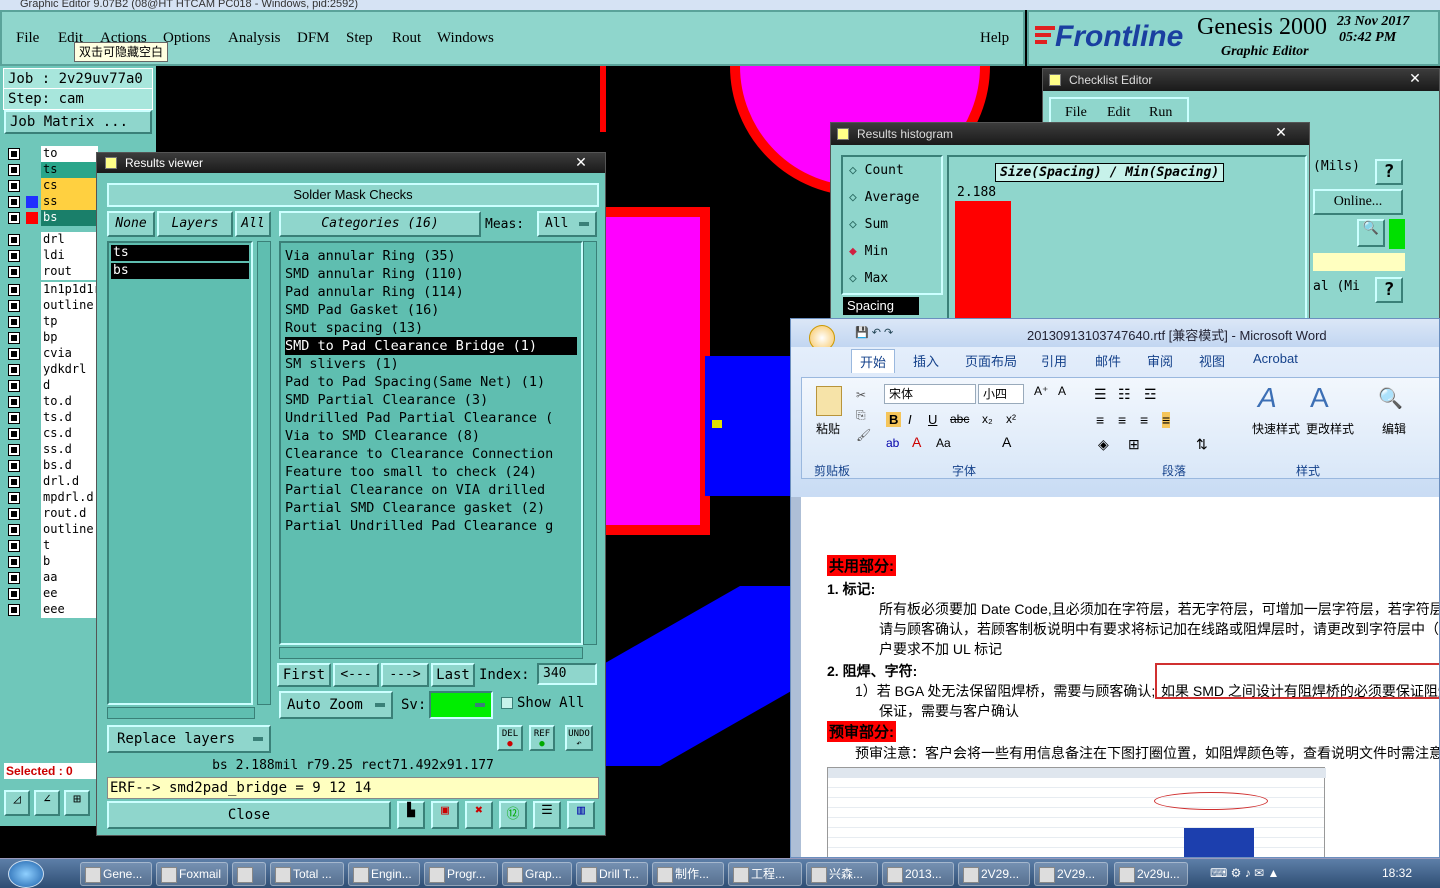 The width and height of the screenshot is (1440, 888). I want to click on menu-help: Help, so click(994, 38).